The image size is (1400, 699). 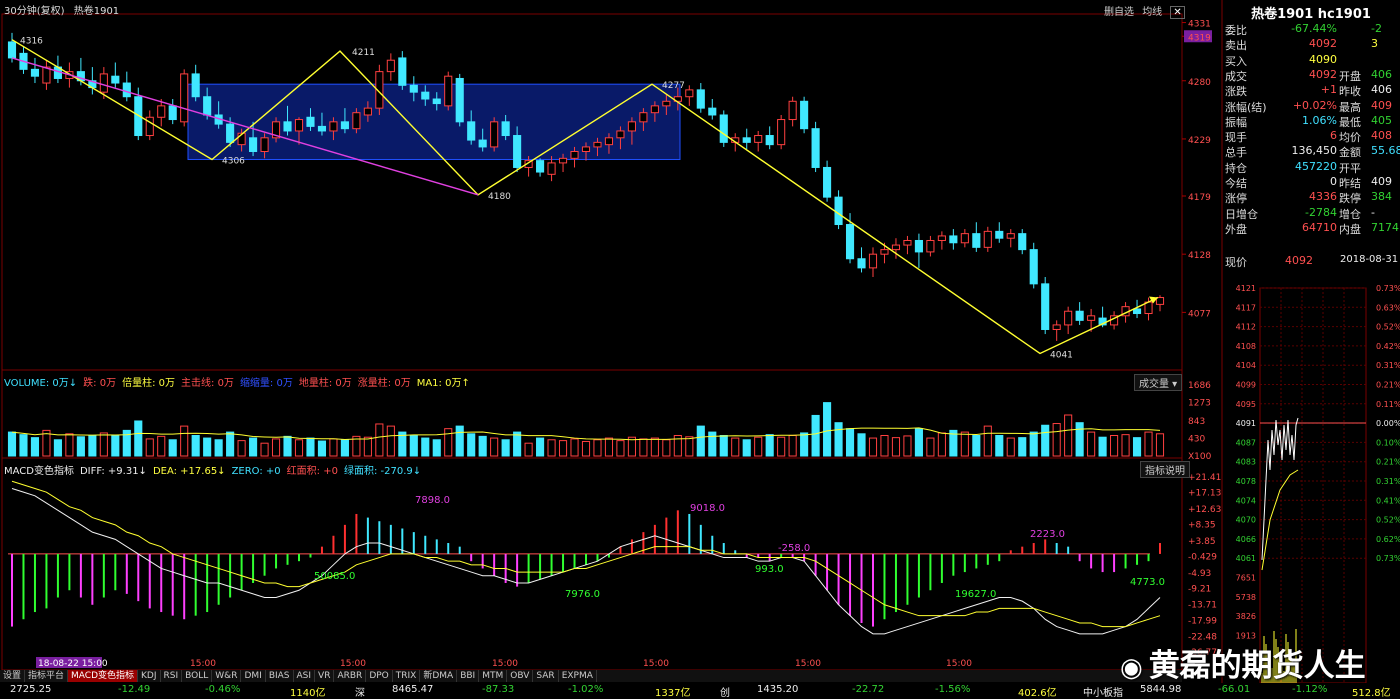 What do you see at coordinates (546, 676) in the screenshot?
I see `tab-18: SAR` at bounding box center [546, 676].